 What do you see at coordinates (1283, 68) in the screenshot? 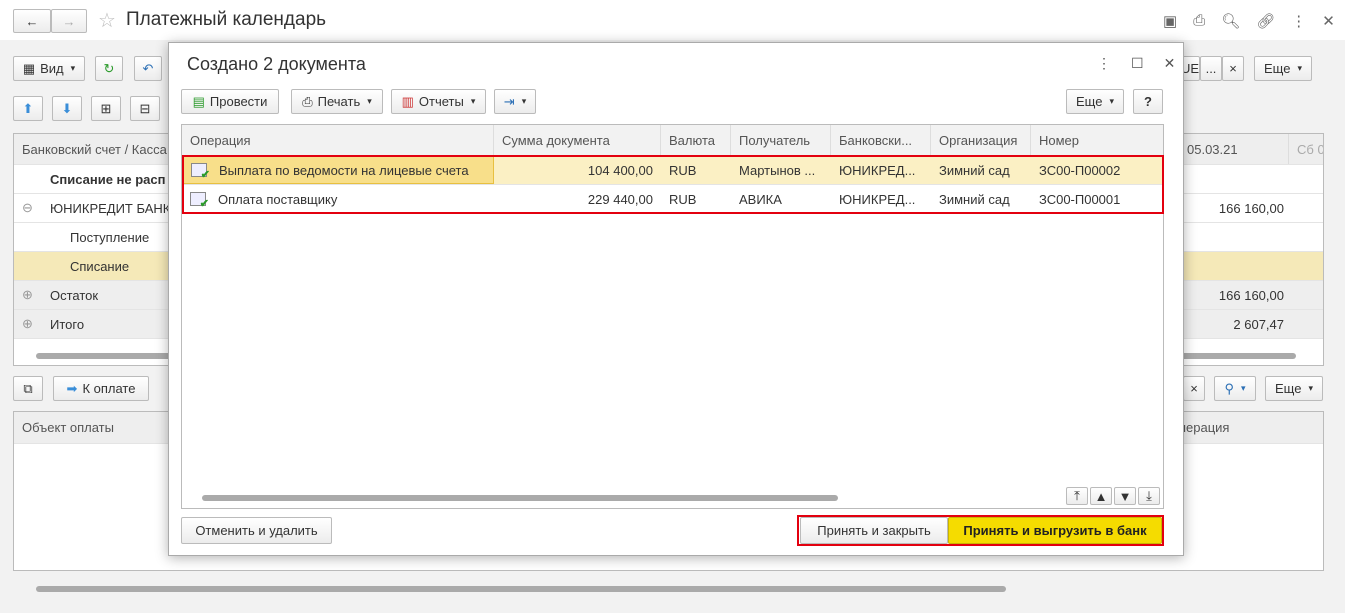
I see `more-button: Еще` at bounding box center [1283, 68].